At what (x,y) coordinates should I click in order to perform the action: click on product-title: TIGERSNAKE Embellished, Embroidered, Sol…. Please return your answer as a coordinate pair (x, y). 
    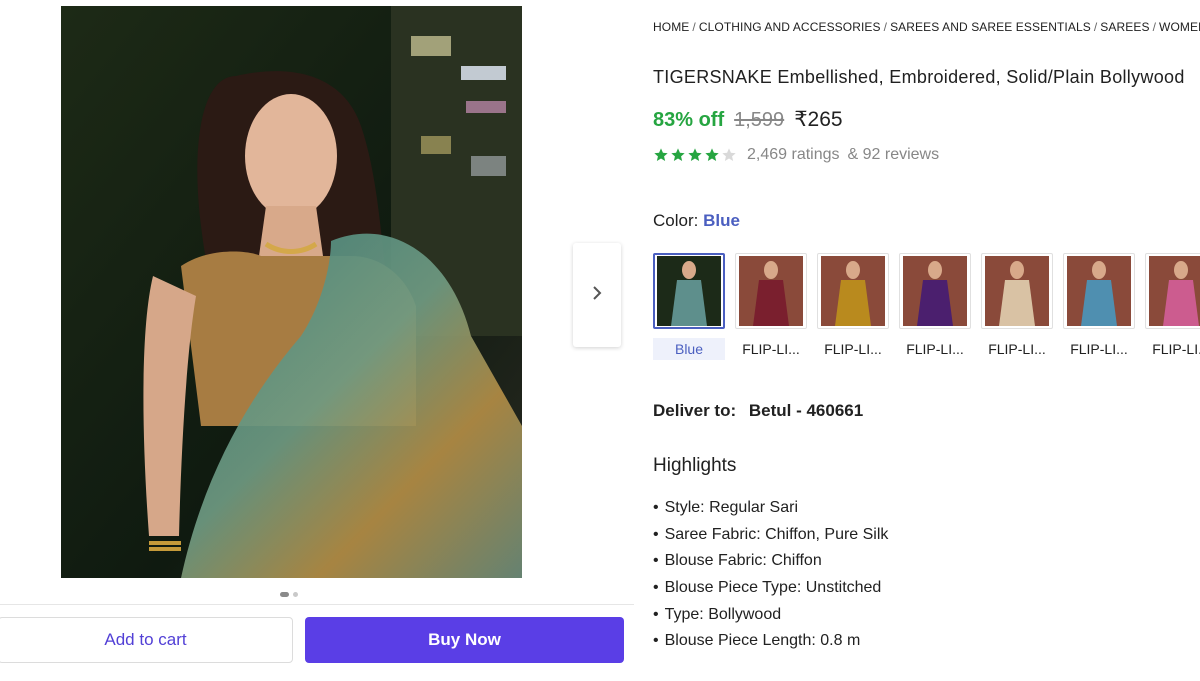
    Looking at the image, I should click on (919, 77).